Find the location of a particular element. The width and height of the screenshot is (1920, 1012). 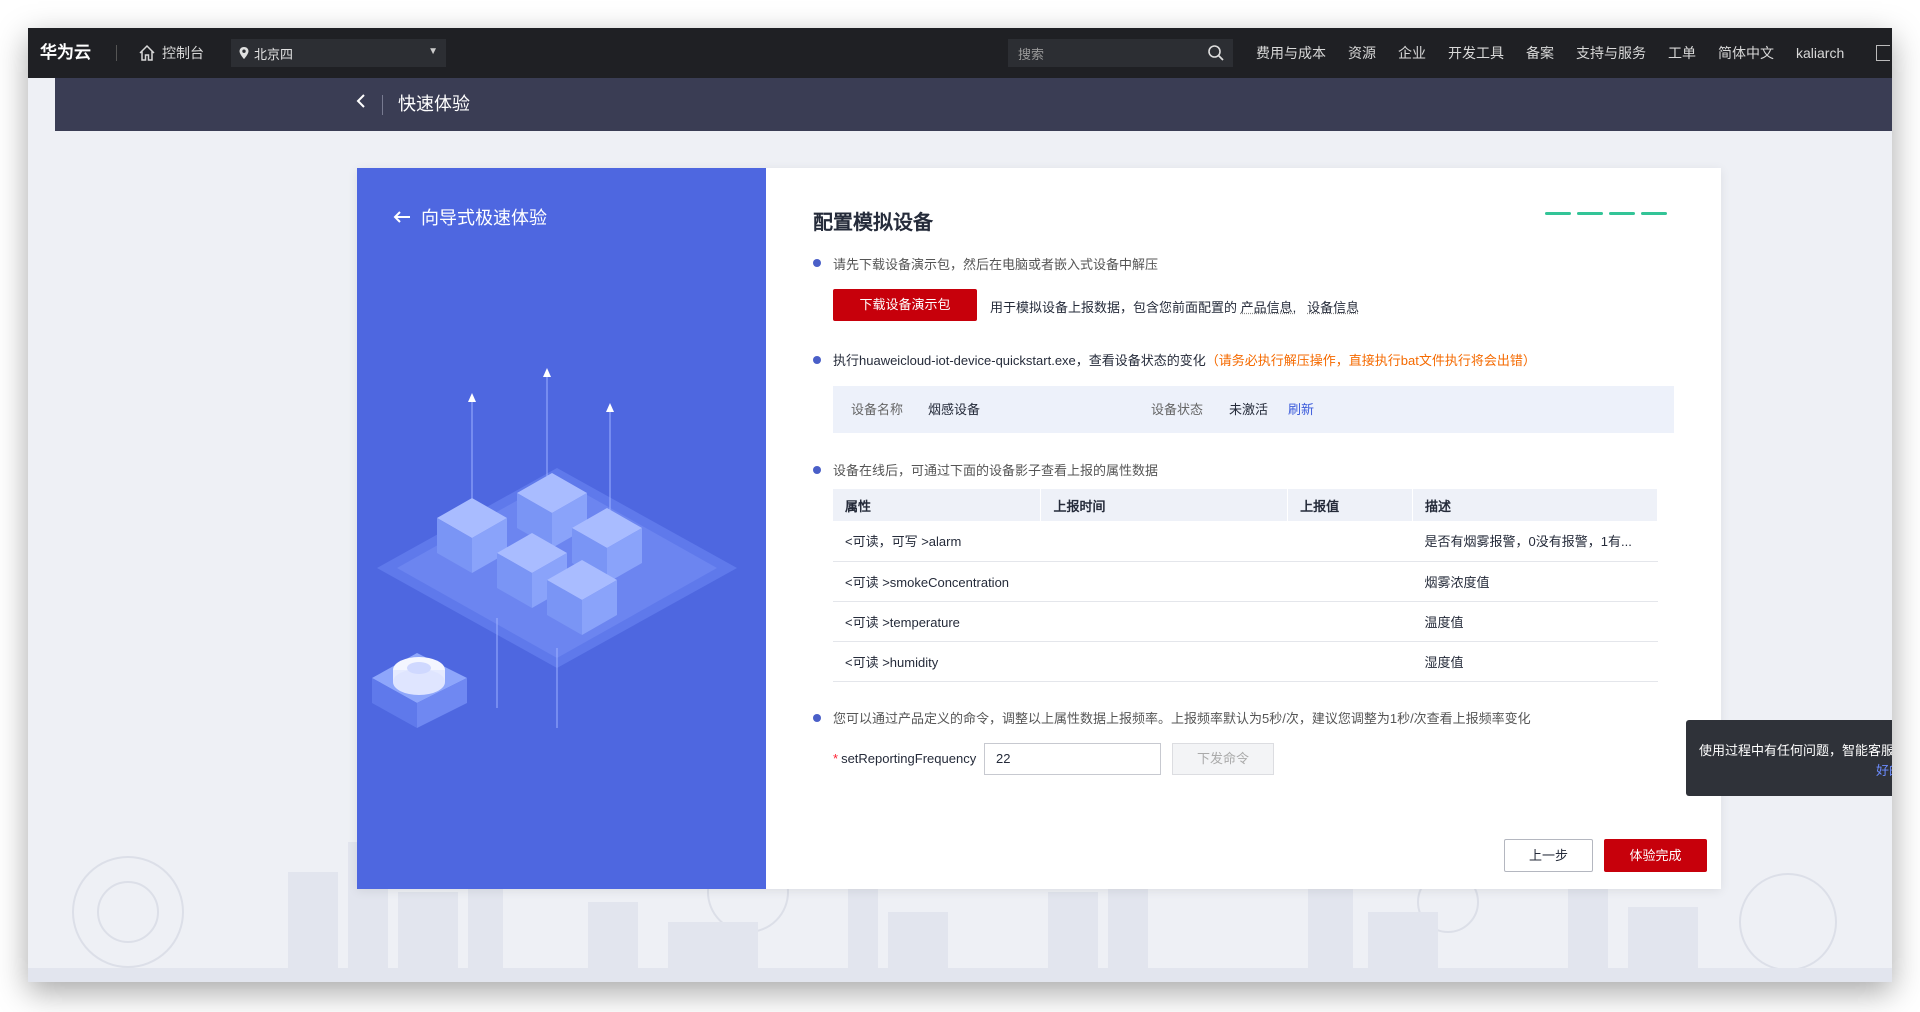

console-label: 控制台 is located at coordinates (183, 53).